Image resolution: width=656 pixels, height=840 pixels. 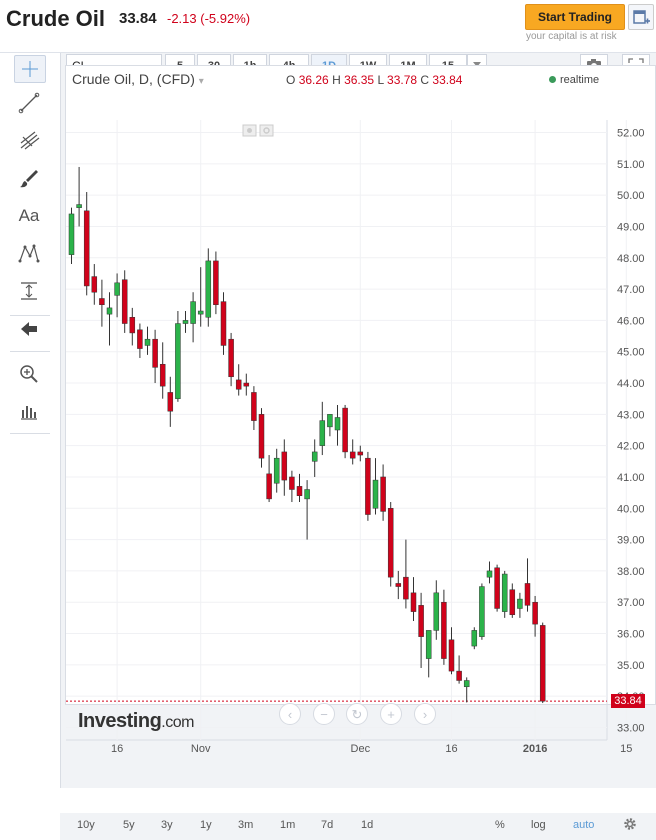 What do you see at coordinates (447, 80) in the screenshot?
I see `close-value: 33.84` at bounding box center [447, 80].